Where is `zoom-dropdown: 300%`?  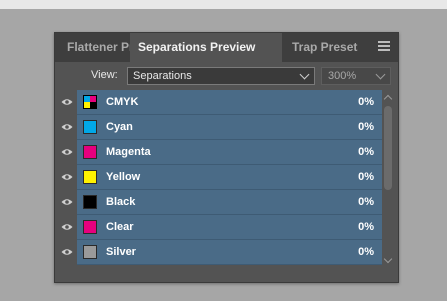 zoom-dropdown: 300% is located at coordinates (356, 76).